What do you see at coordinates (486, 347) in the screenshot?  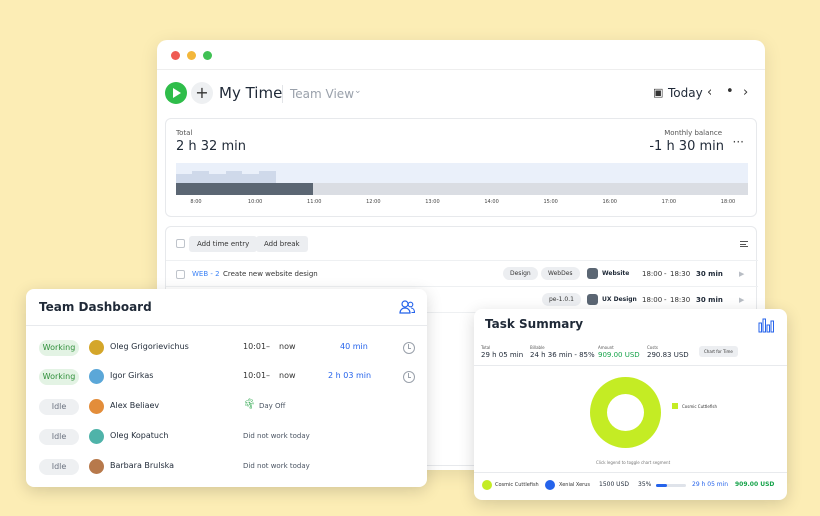 I see `stat-total-label: Total` at bounding box center [486, 347].